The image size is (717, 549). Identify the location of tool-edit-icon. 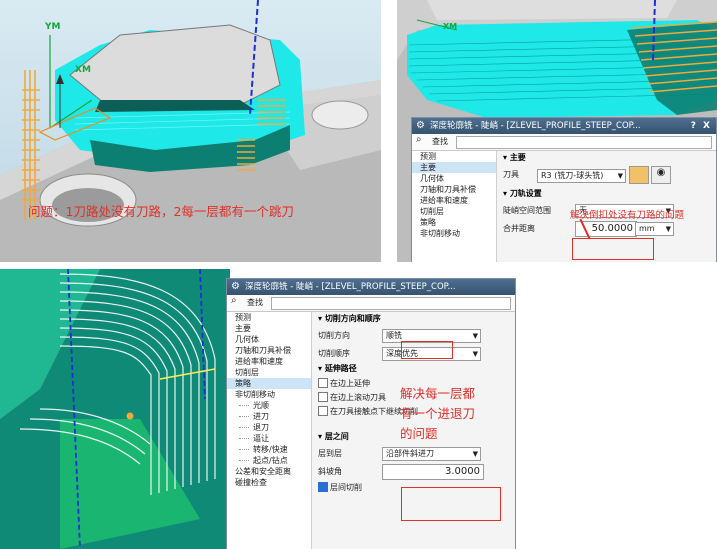
(639, 175).